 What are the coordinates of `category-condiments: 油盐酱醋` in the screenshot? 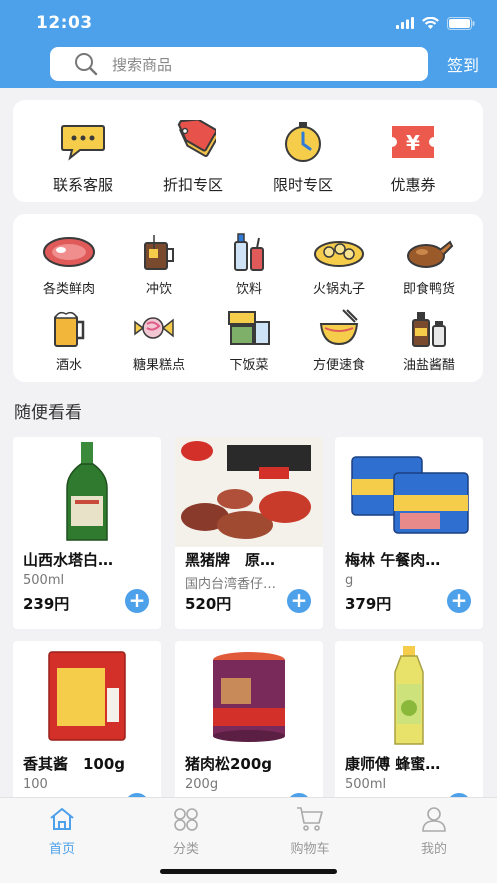 It's located at (429, 340).